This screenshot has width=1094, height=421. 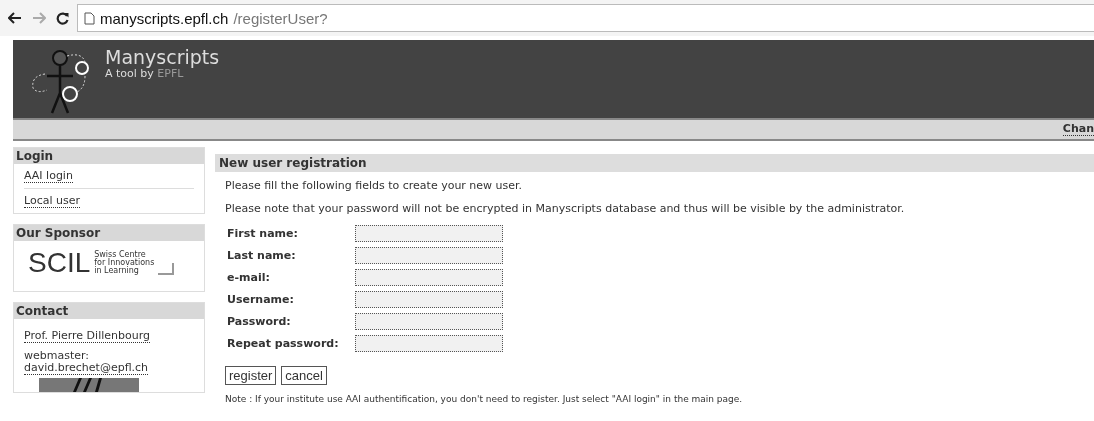 I want to click on field-label: Password:, so click(x=259, y=321).